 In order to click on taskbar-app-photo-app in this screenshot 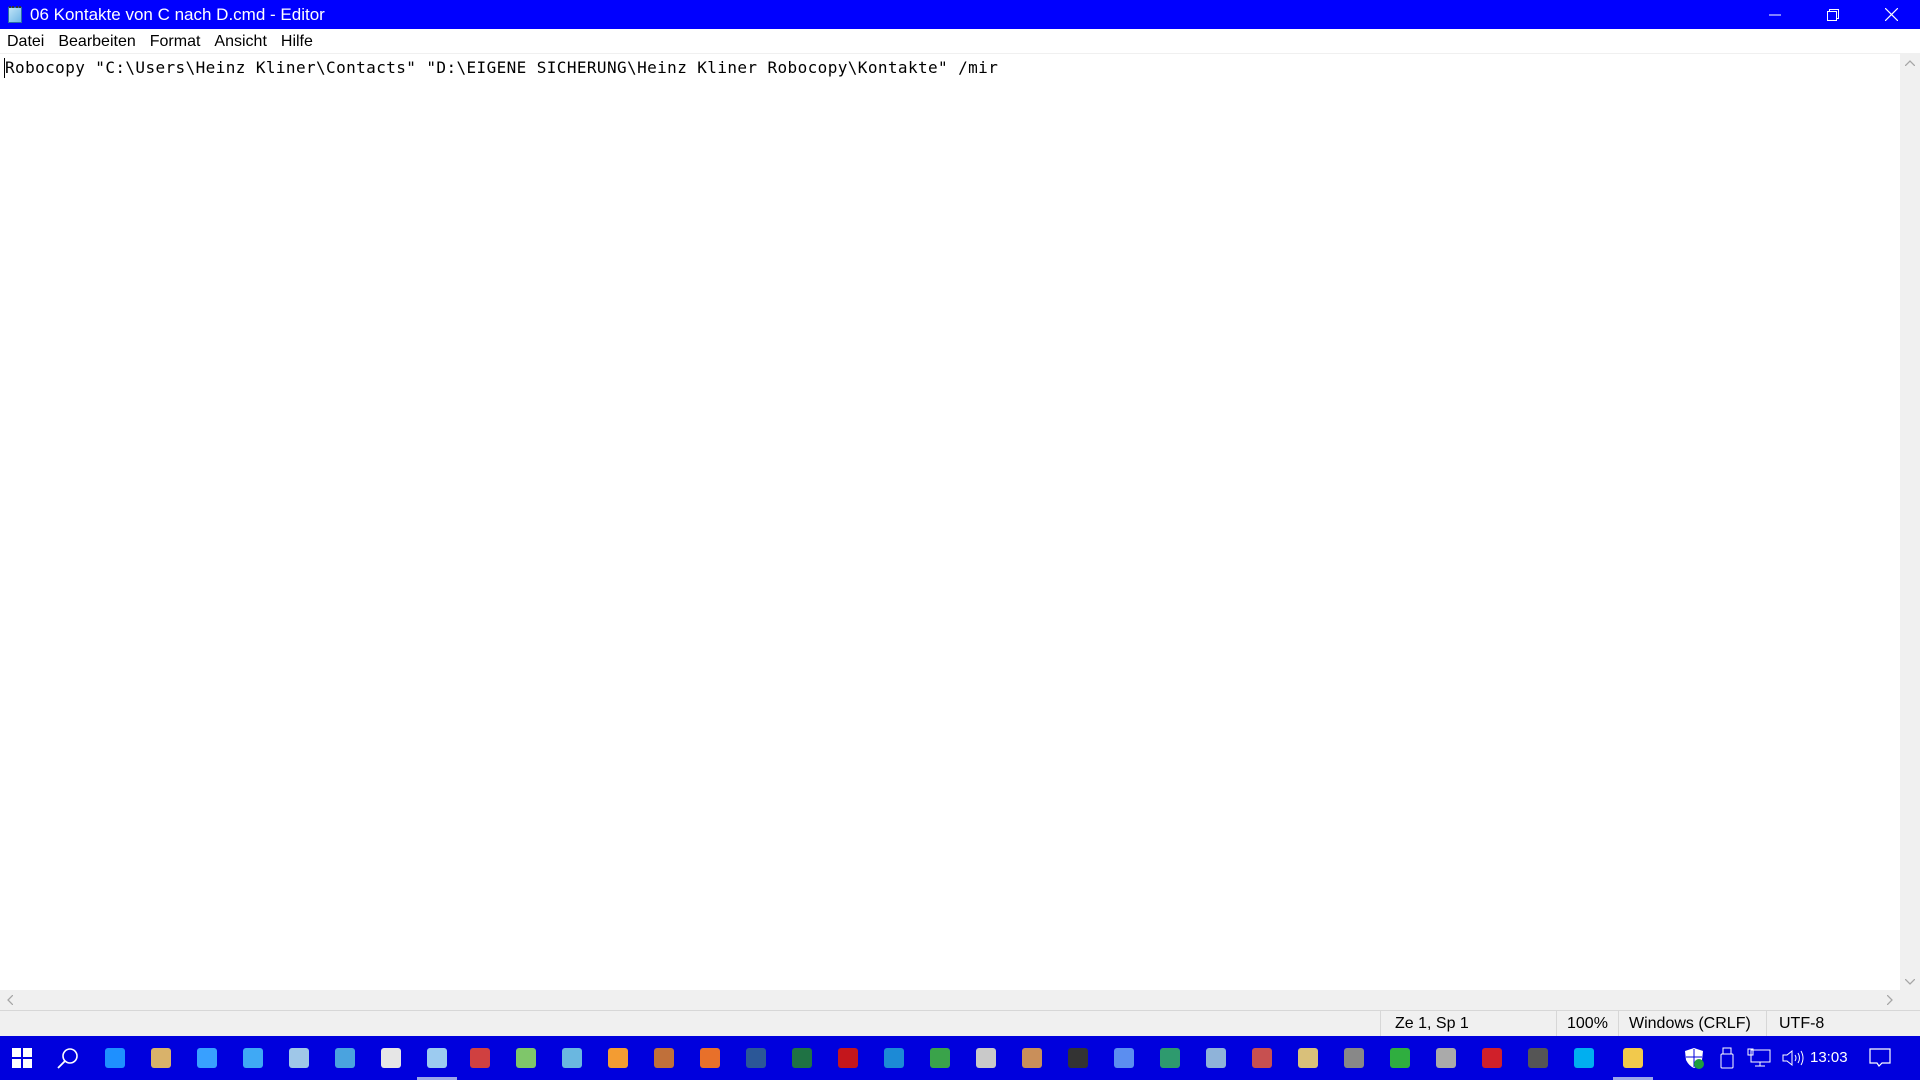, I will do `click(710, 1058)`.